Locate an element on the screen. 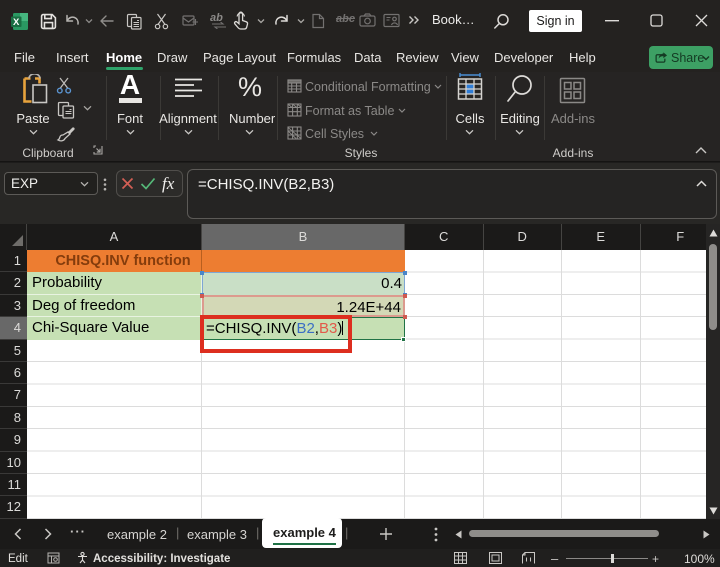 The width and height of the screenshot is (720, 567). svg-text: X is located at coordinates (16, 22).